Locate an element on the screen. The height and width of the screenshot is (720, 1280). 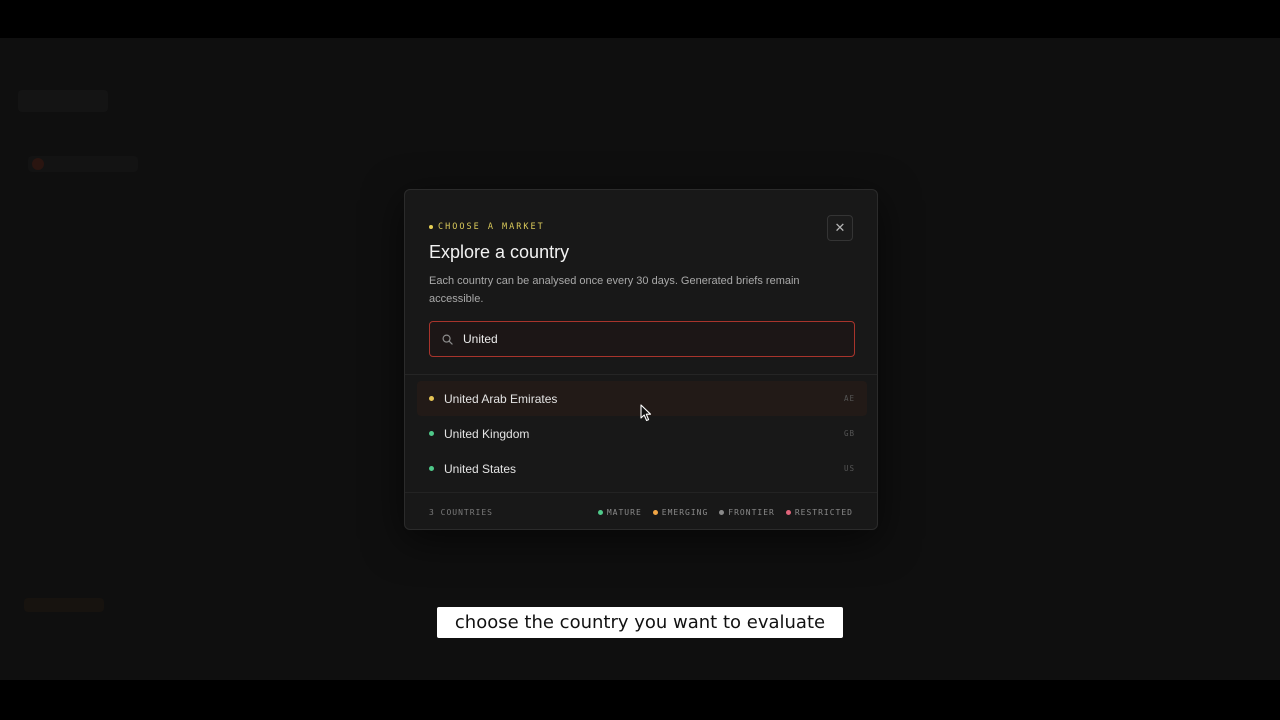
legend-emerging: EMERGING is located at coordinates (680, 512).